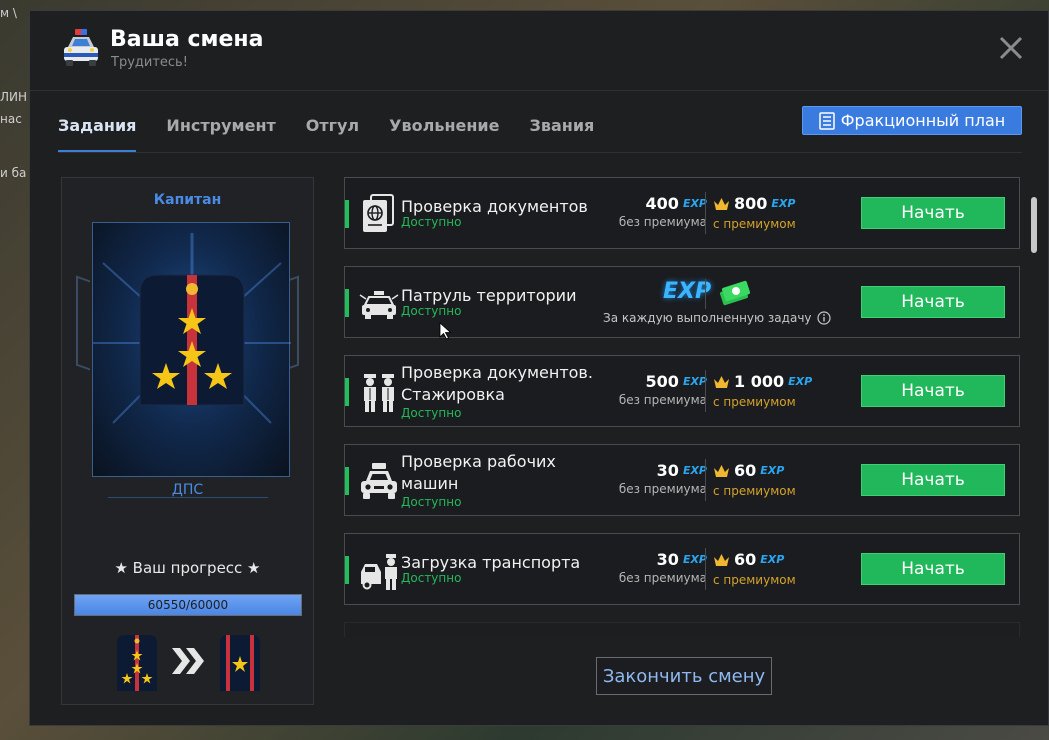 This screenshot has width=1049, height=740. I want to click on faction-plan-button: Фракционный план, so click(912, 120).